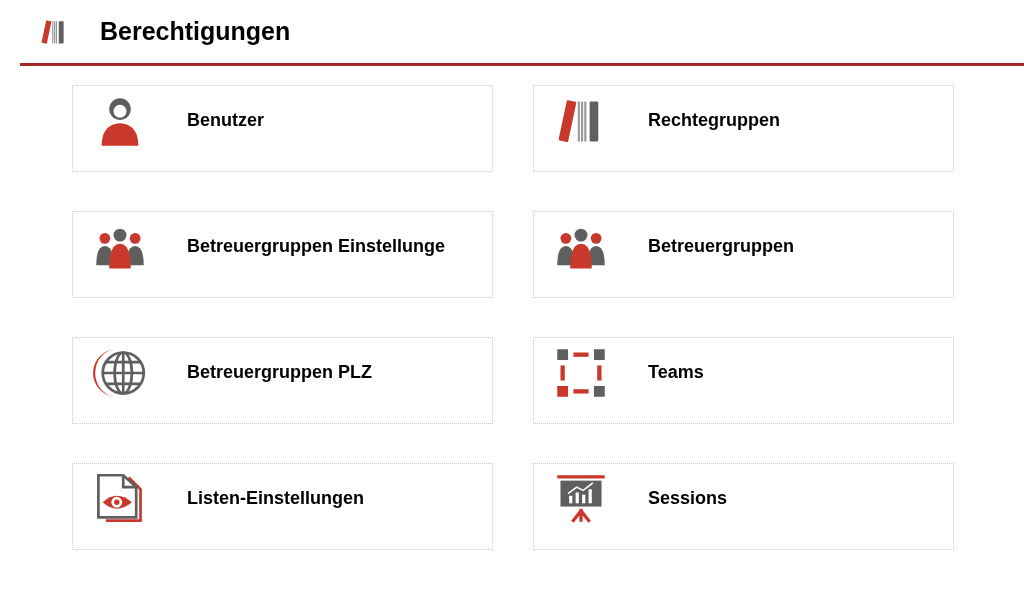  What do you see at coordinates (282, 254) in the screenshot?
I see `permission-tile: Betreuergruppen Einstellunge` at bounding box center [282, 254].